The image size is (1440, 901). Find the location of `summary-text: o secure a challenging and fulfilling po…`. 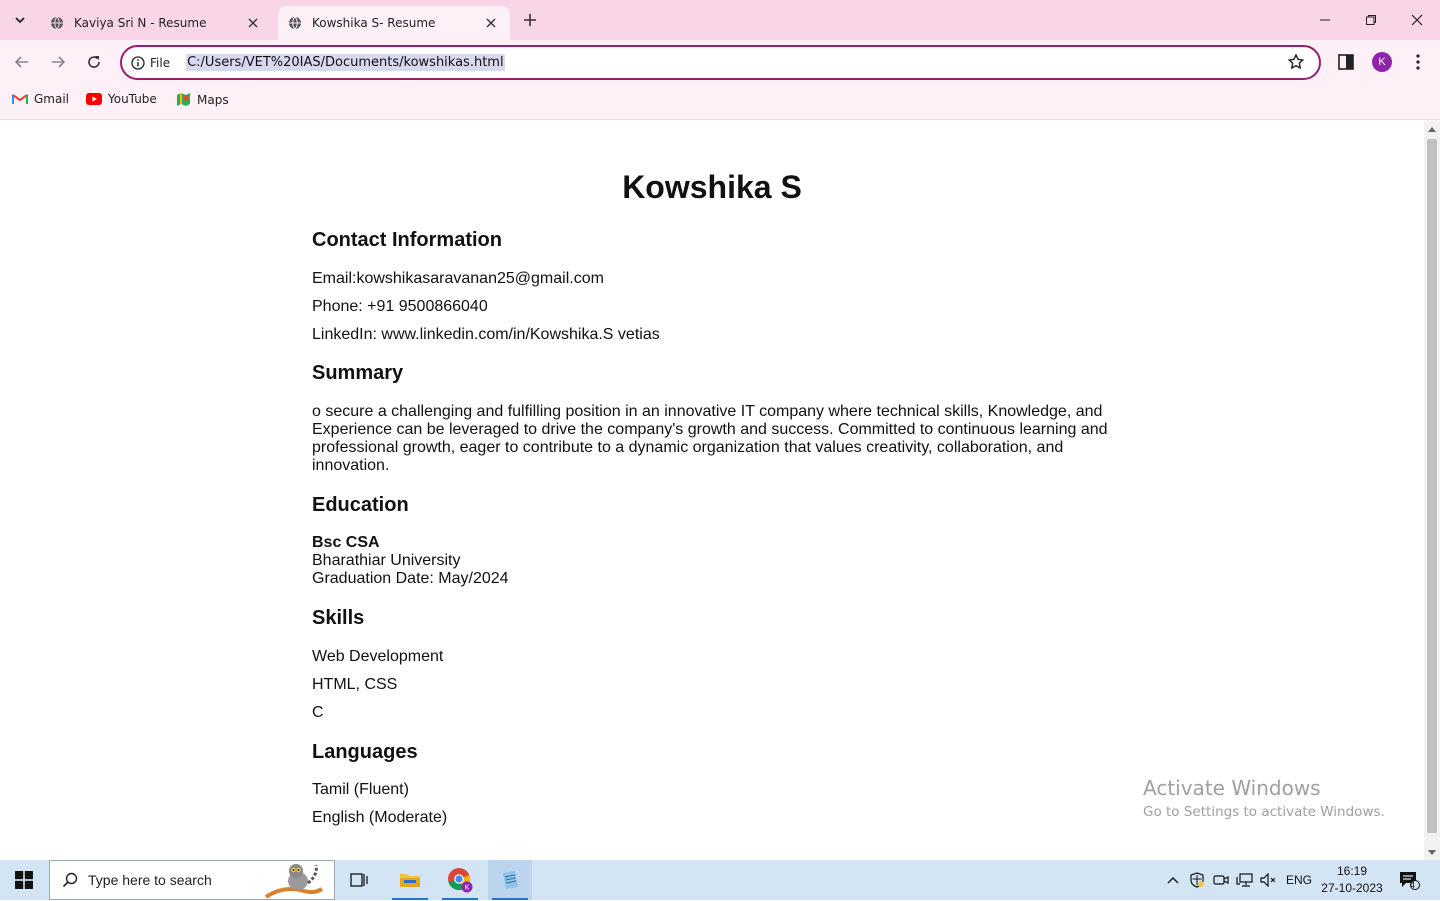

summary-text: o secure a challenging and fulfilling po… is located at coordinates (710, 438).